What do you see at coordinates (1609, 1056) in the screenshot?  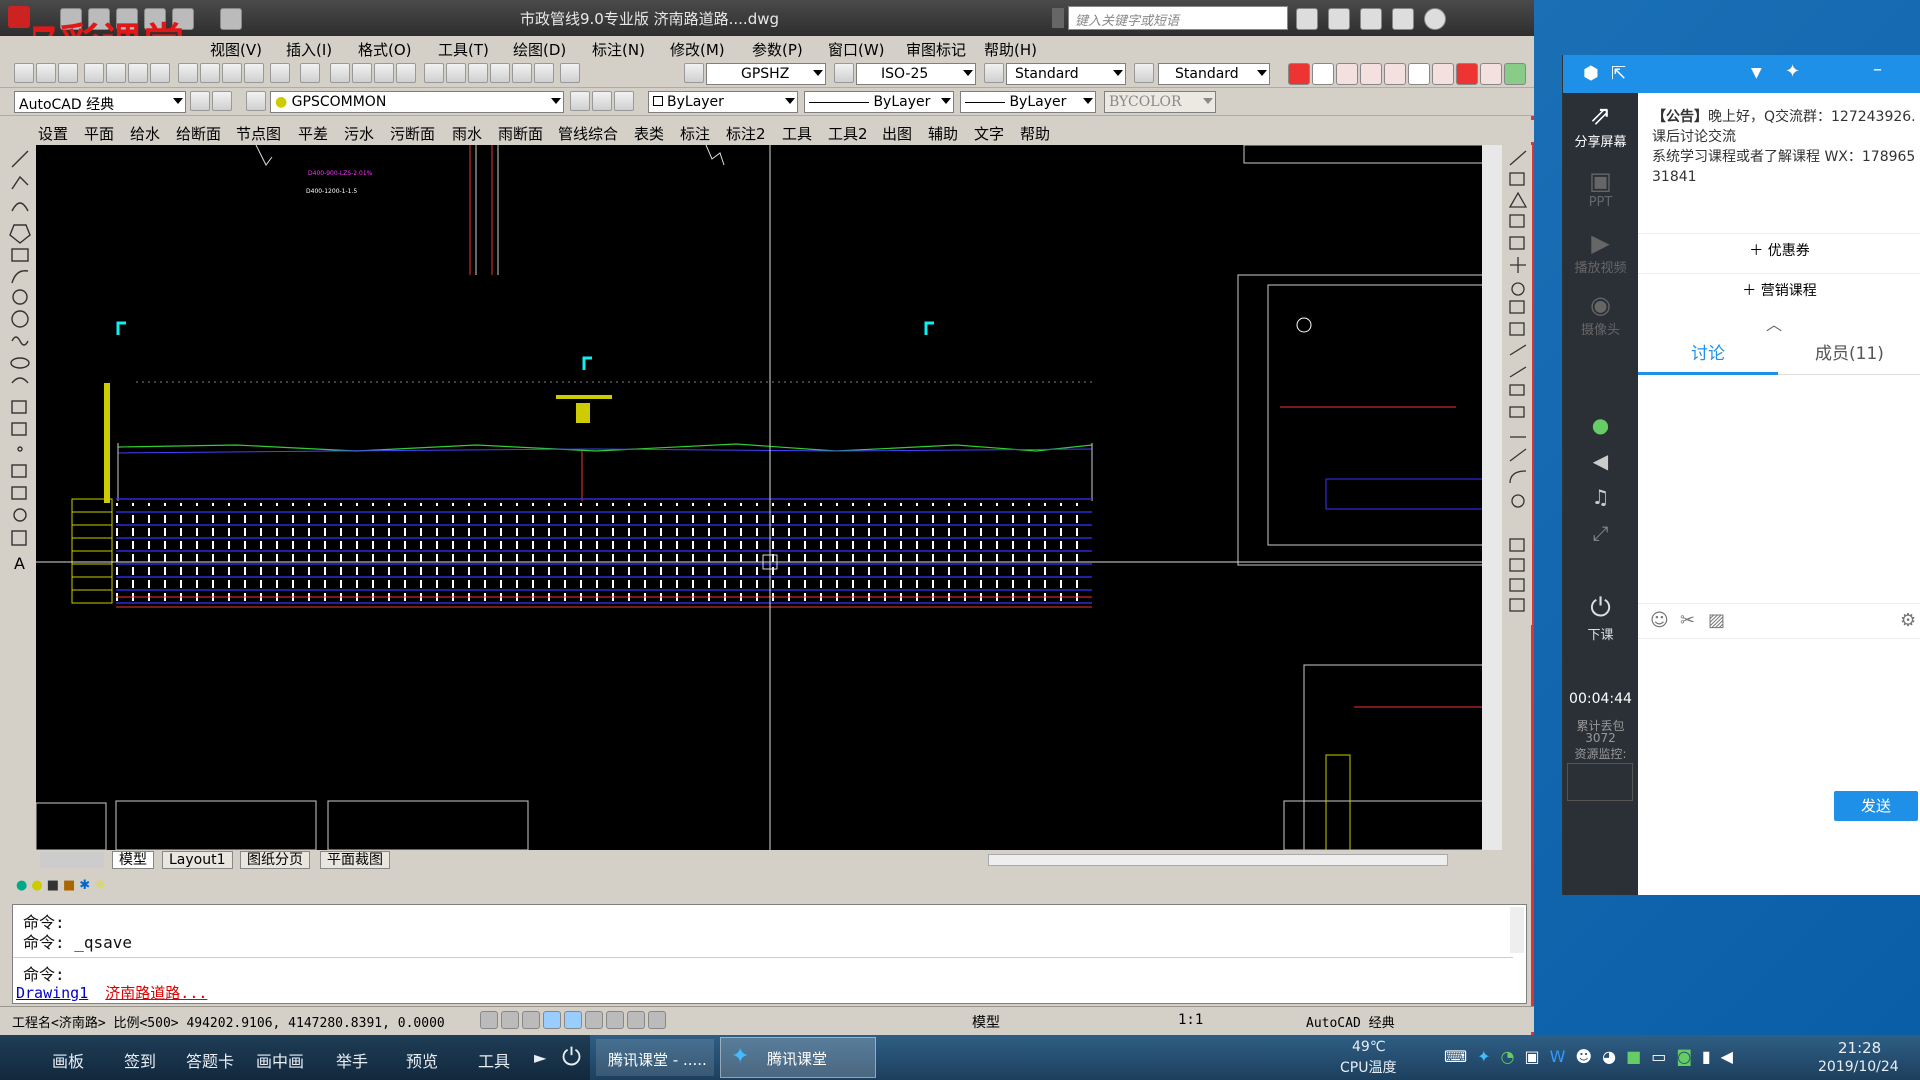 I see `qq-icon: ◕` at bounding box center [1609, 1056].